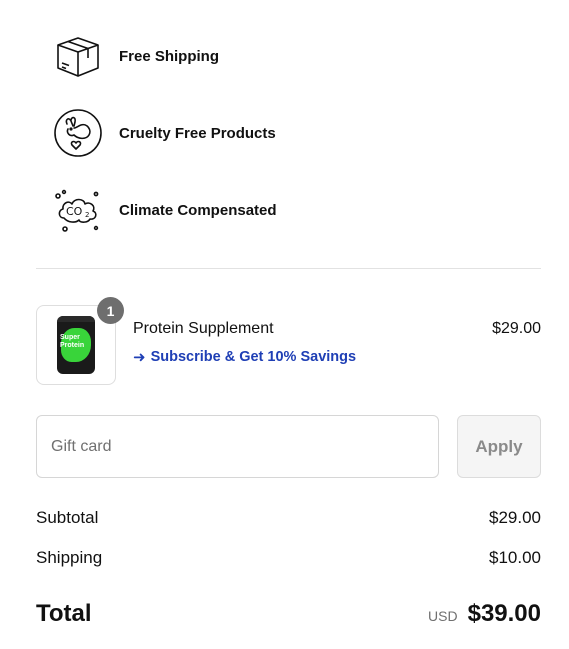 Image resolution: width=569 pixels, height=649 pixels. I want to click on perk-label: Free Shipping, so click(169, 56).